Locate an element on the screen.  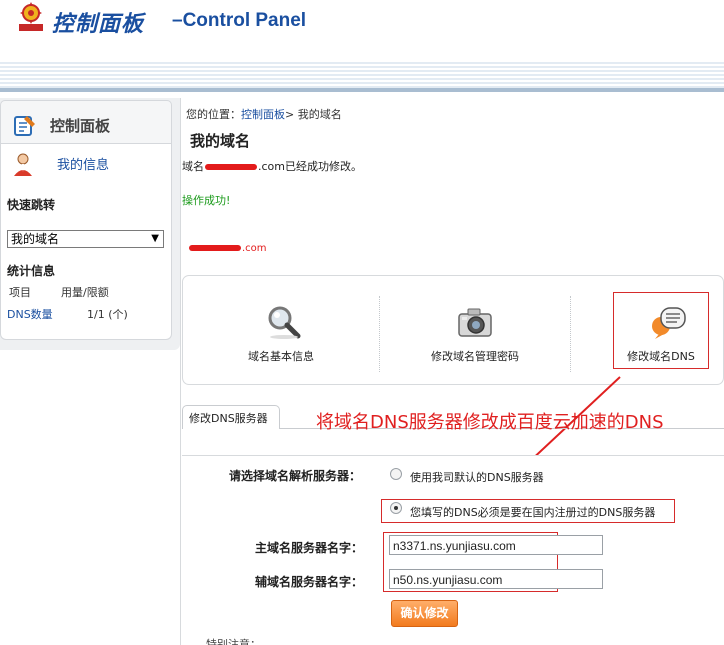
my-info-link: 我的信息 is located at coordinates (83, 163).